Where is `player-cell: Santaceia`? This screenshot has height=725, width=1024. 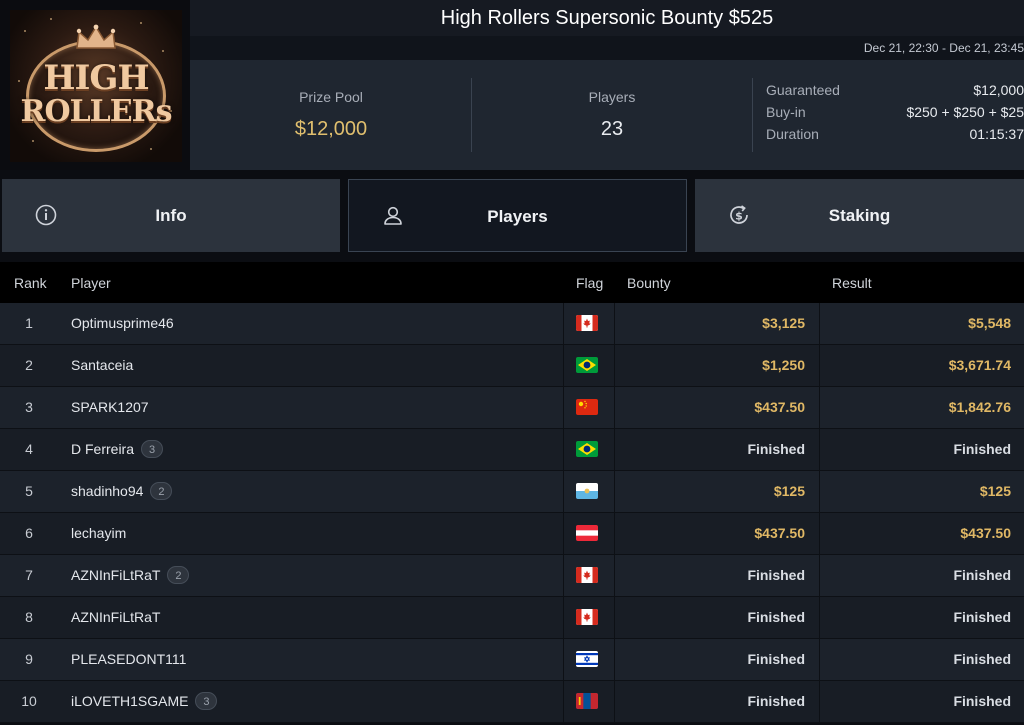
player-cell: Santaceia is located at coordinates (102, 365).